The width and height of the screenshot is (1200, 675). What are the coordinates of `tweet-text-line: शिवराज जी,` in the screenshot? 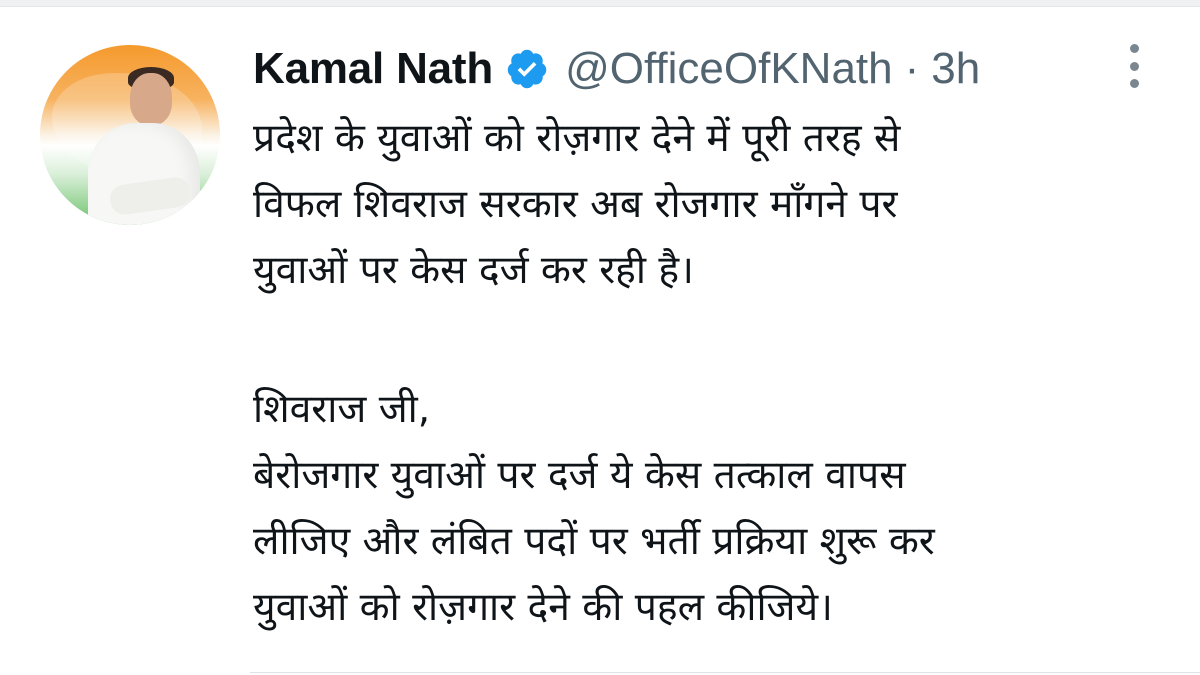 It's located at (342, 409).